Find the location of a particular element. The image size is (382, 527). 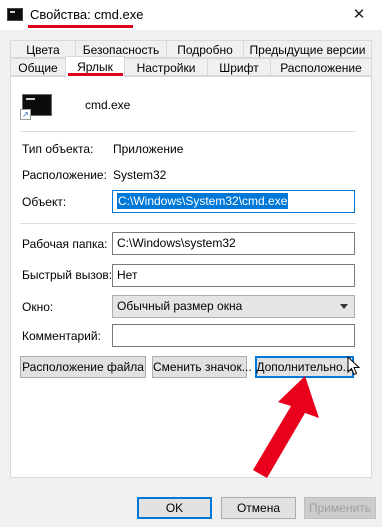

location-value: System32 is located at coordinates (140, 175).